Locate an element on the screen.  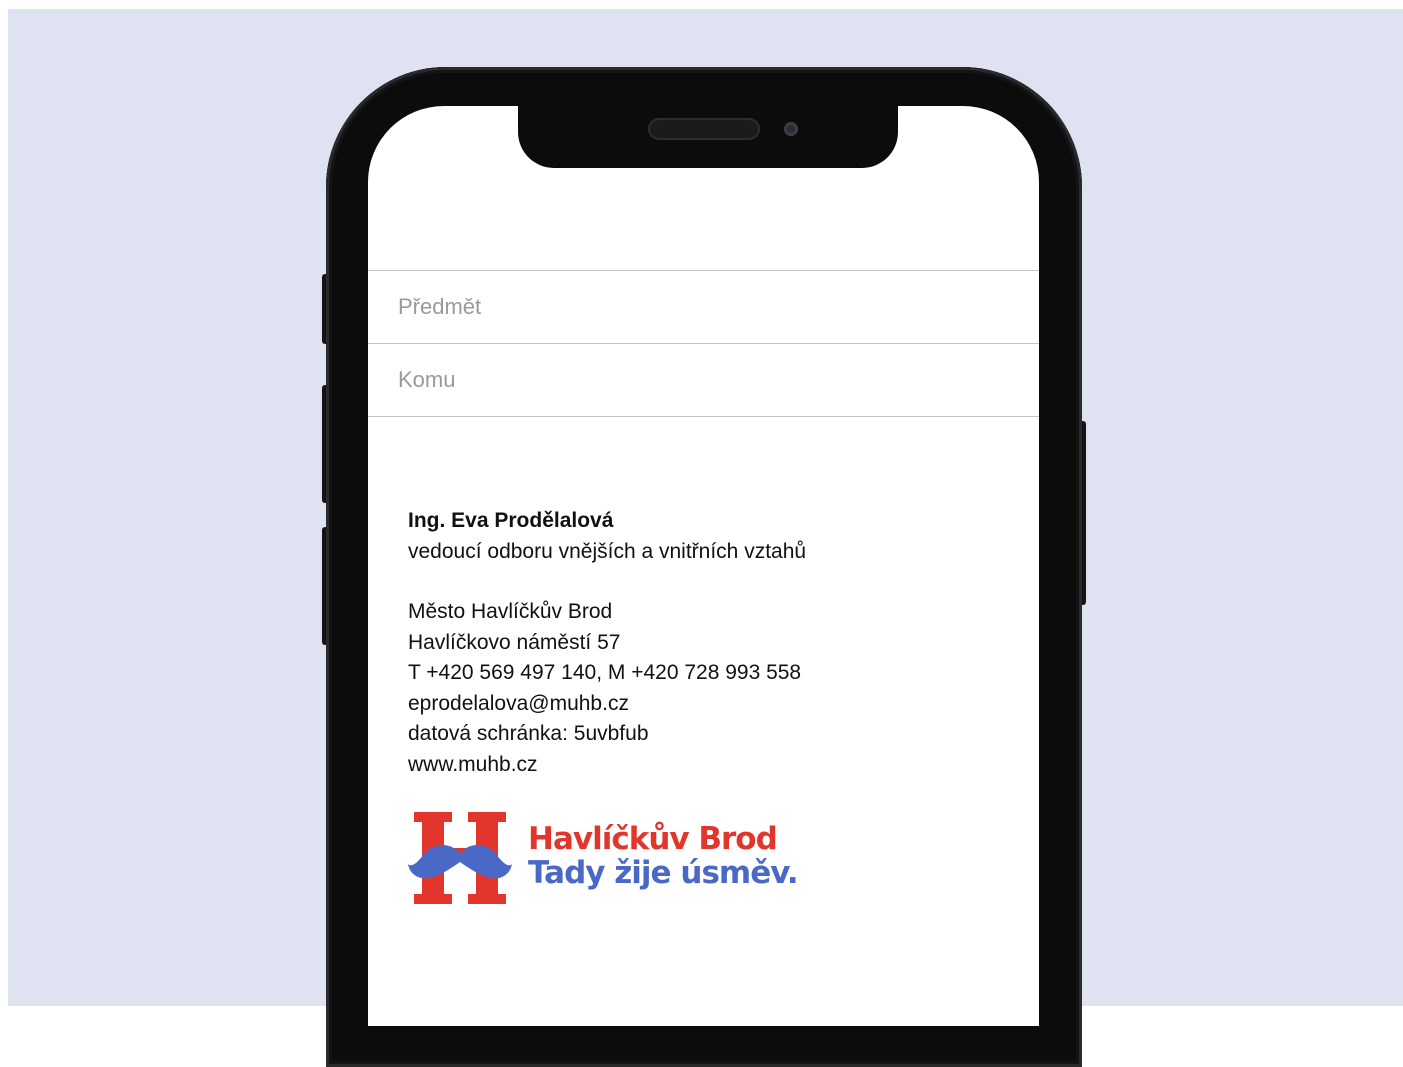
subject-input is located at coordinates (698, 307).